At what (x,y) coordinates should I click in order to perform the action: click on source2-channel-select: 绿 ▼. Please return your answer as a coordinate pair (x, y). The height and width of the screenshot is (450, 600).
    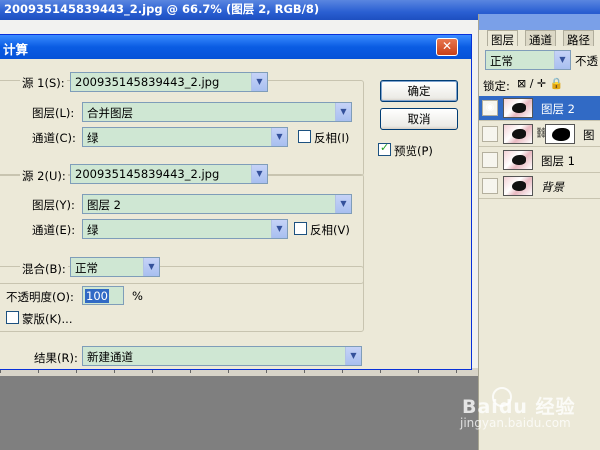
    Looking at the image, I should click on (185, 229).